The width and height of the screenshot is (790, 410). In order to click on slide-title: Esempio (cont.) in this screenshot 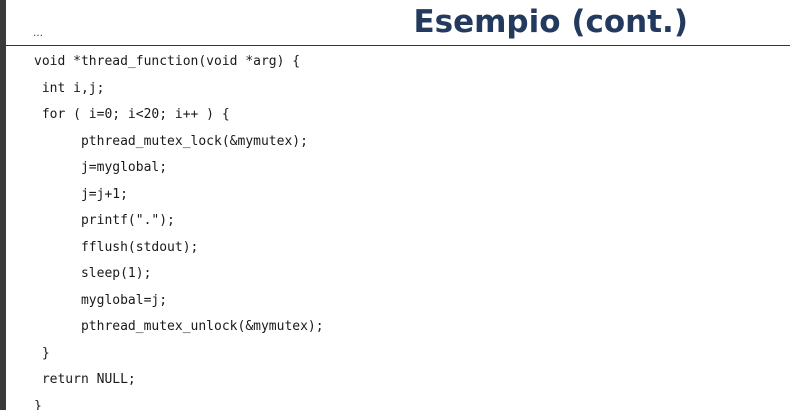, I will do `click(550, 22)`.